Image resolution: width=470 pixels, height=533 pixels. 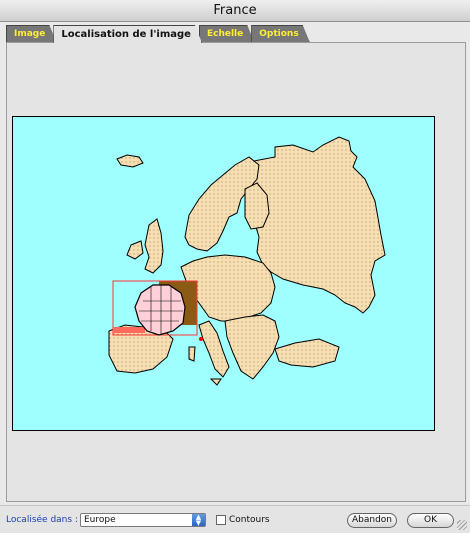 I want to click on highlight-strip, so click(x=129, y=330).